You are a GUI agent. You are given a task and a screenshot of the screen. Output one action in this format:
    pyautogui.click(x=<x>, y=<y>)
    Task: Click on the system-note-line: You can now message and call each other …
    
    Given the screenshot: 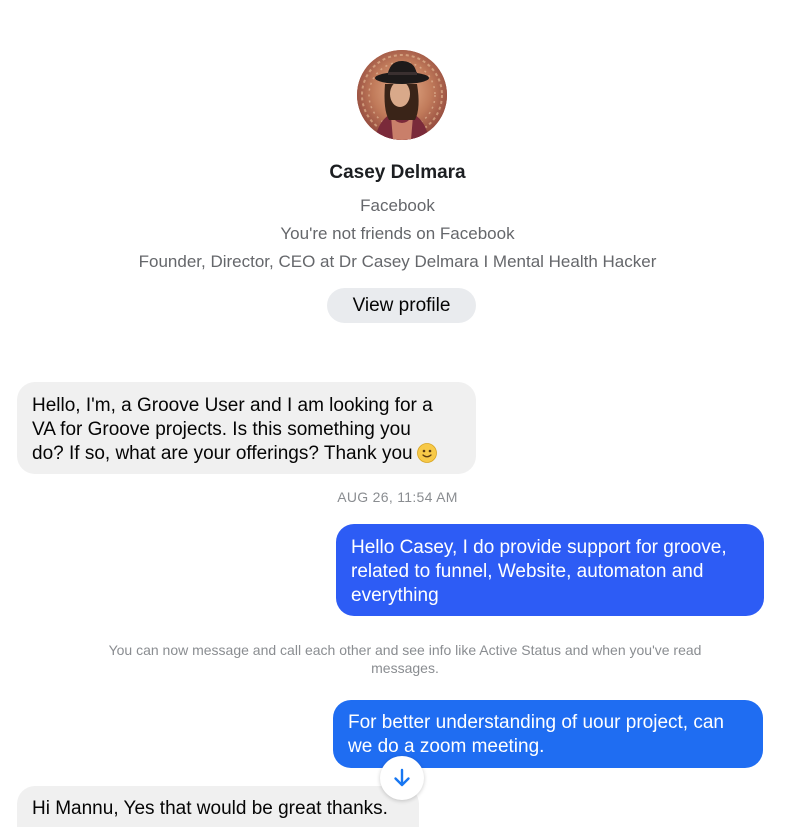 What is the action you would take?
    pyautogui.click(x=405, y=650)
    